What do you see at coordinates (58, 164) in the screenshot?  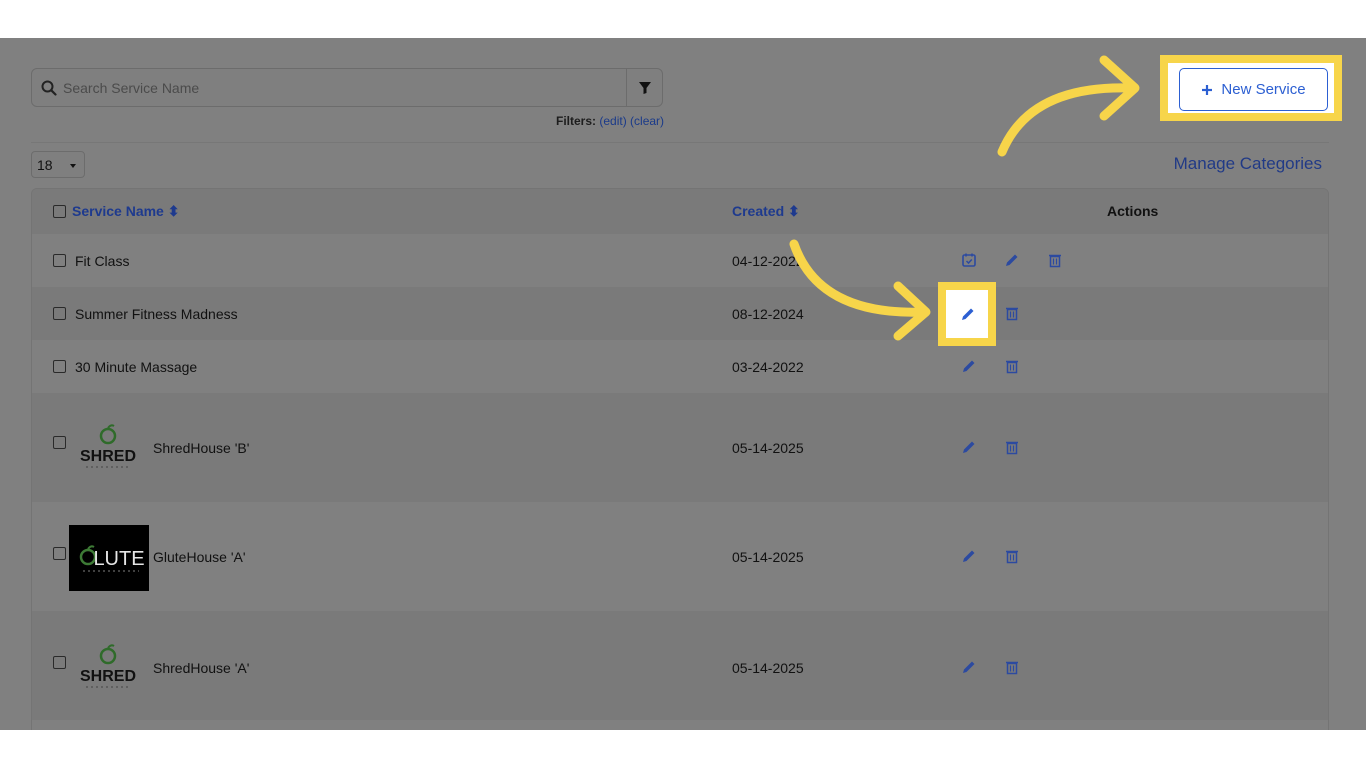 I see `page-size-select: 18` at bounding box center [58, 164].